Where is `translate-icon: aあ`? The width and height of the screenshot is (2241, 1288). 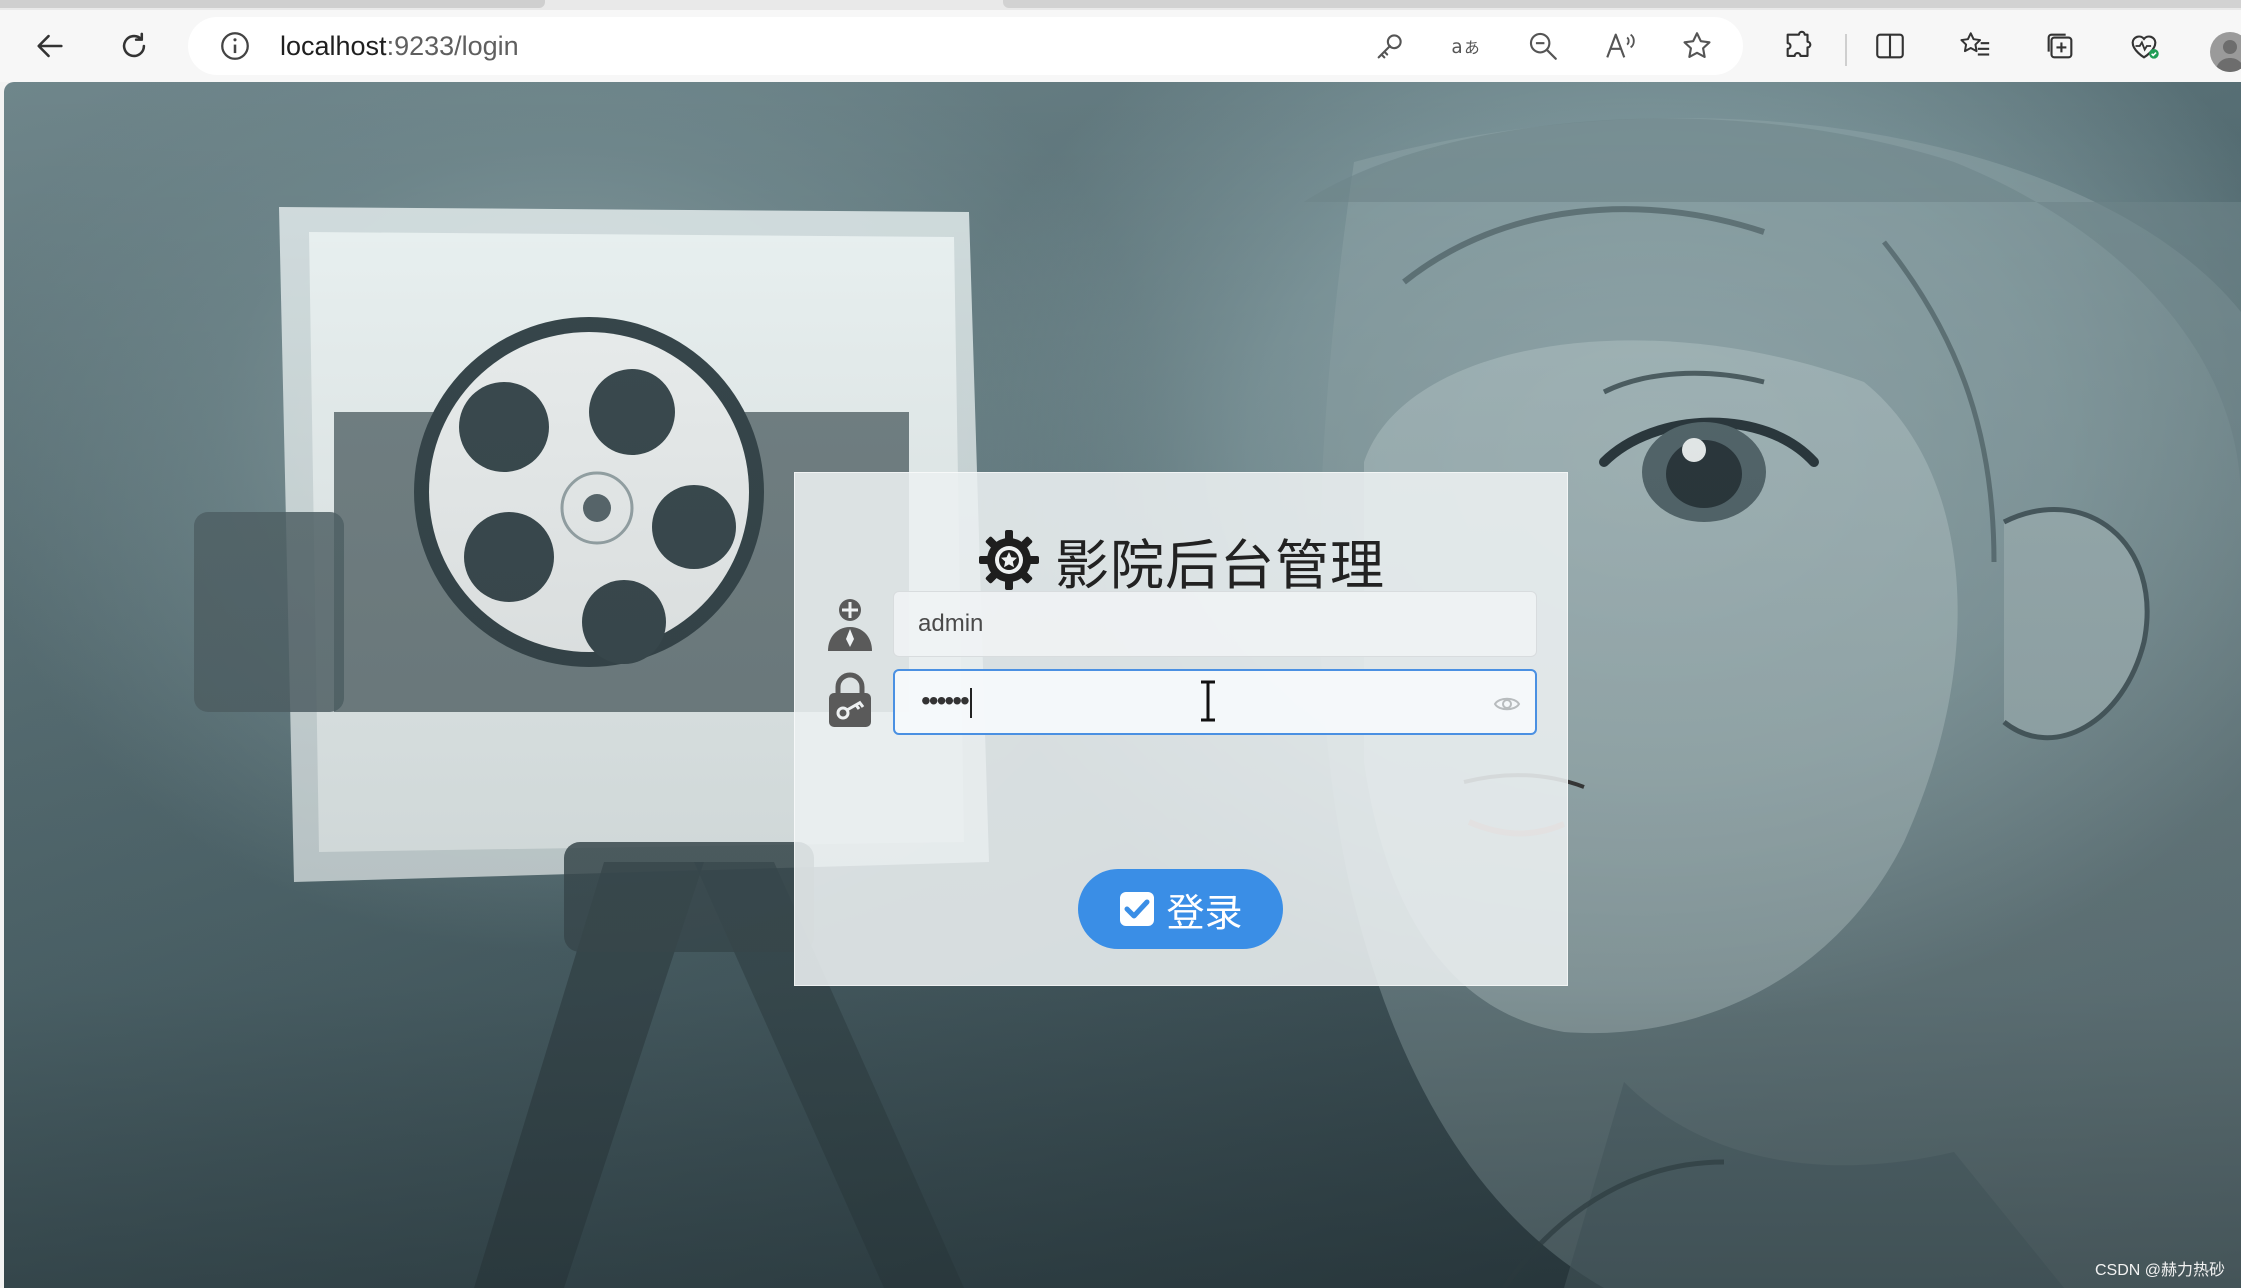 translate-icon: aあ is located at coordinates (1467, 46).